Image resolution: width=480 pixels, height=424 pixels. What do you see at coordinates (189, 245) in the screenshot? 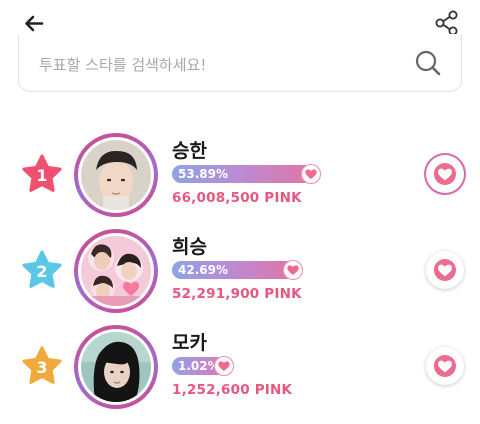
I see `star-name: 희승` at bounding box center [189, 245].